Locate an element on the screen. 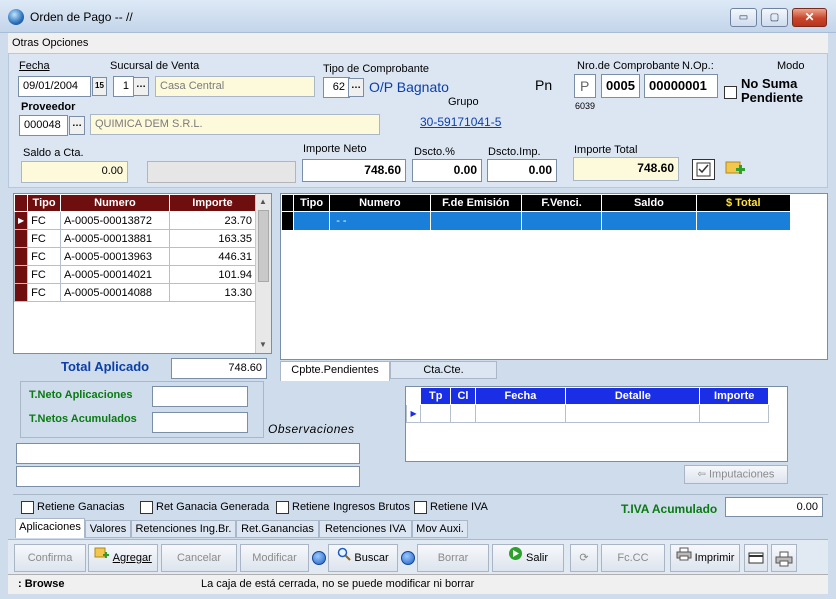  retiene-iva-checkbox is located at coordinates (420, 507).